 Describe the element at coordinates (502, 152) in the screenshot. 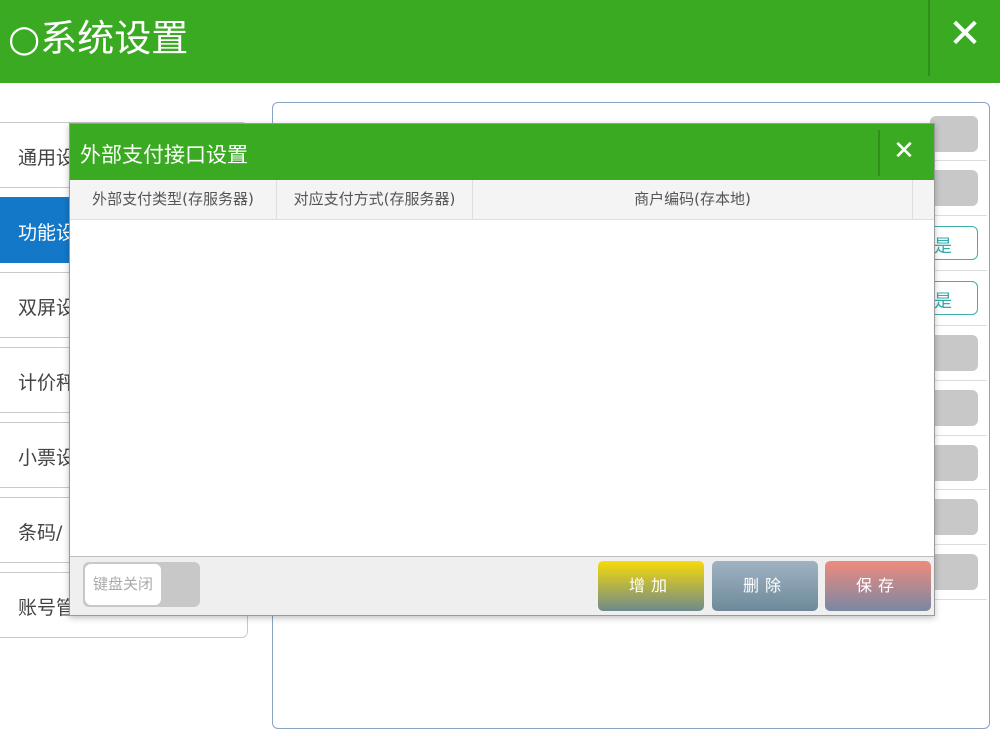

I see `dialog-header: 外部支付接口设置 ✕` at that location.